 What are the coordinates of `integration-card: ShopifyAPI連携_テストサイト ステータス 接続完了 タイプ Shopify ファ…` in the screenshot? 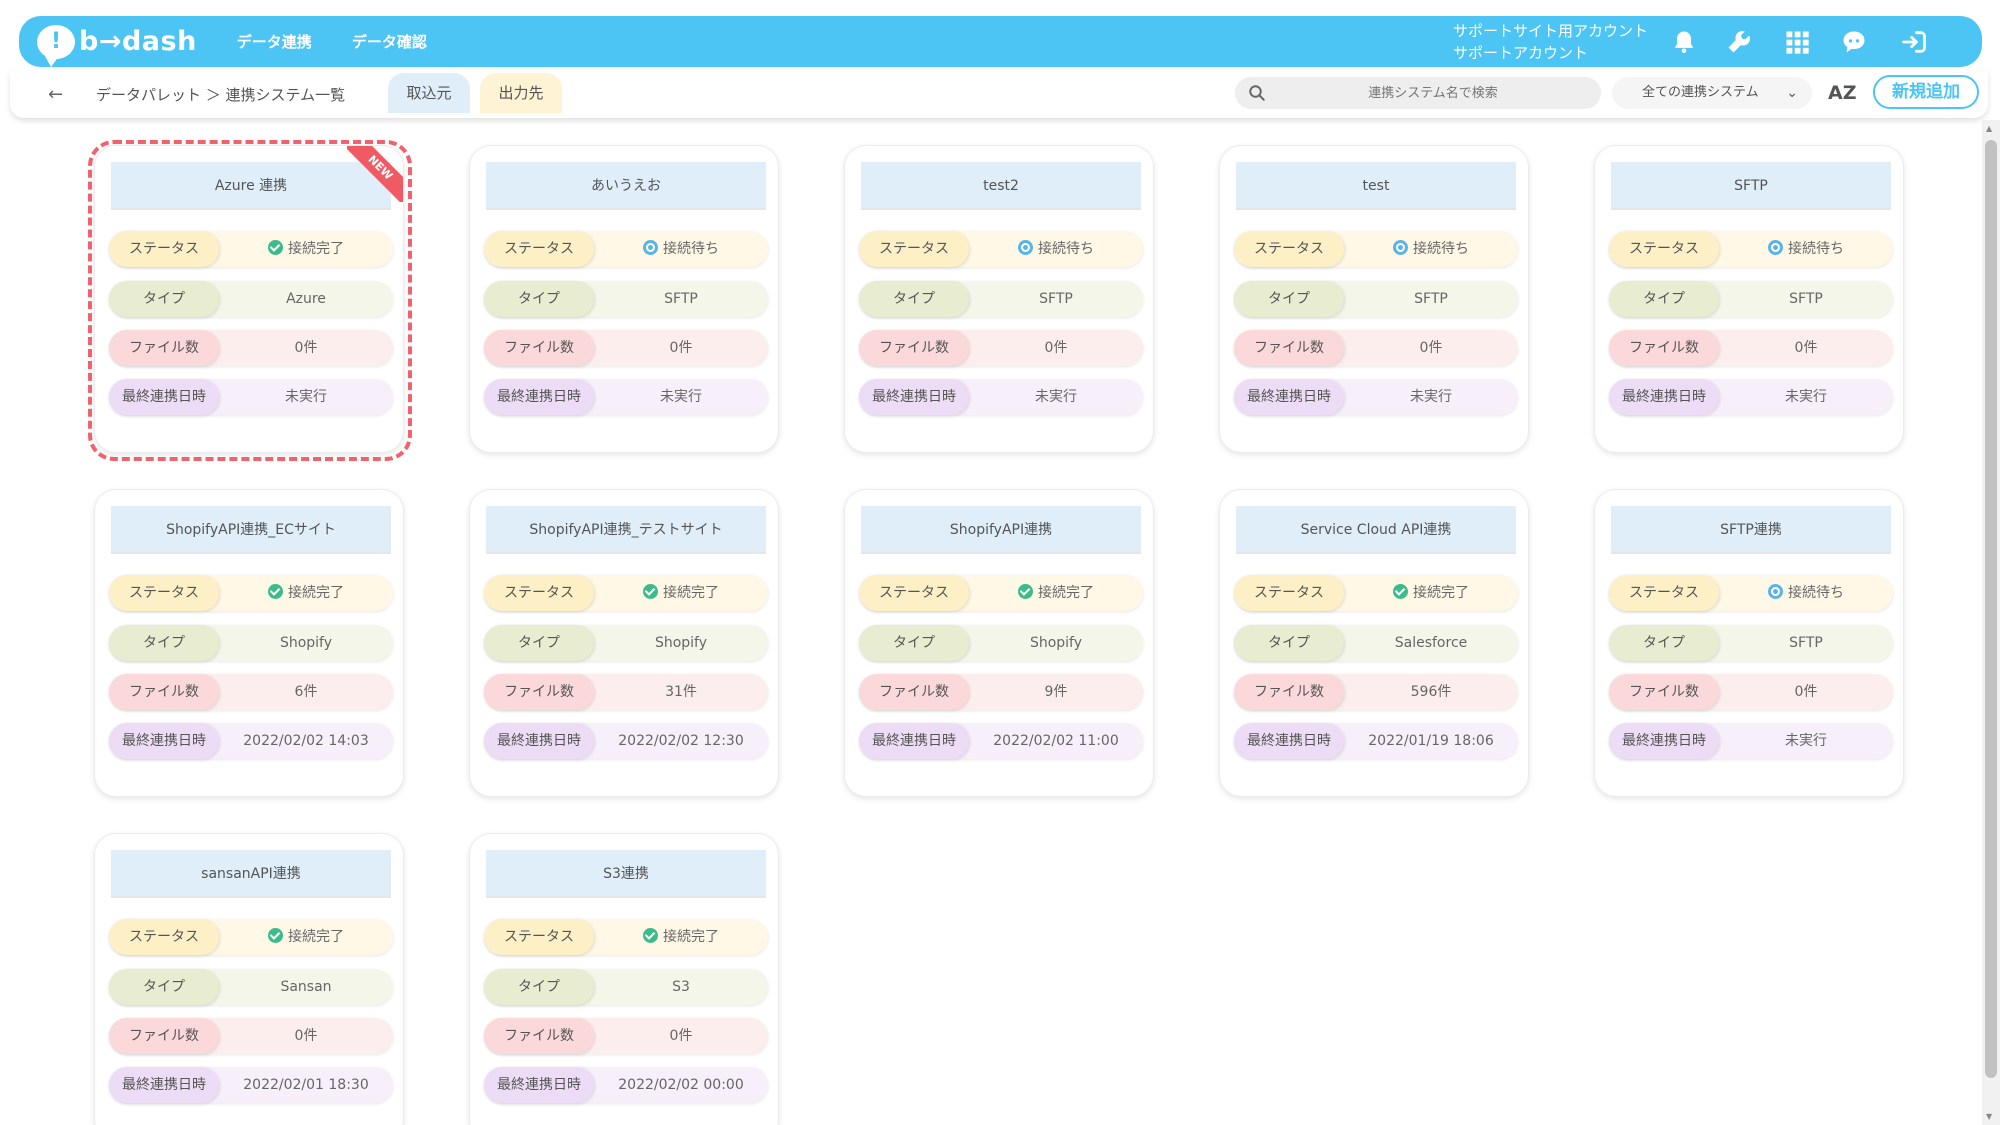 It's located at (624, 643).